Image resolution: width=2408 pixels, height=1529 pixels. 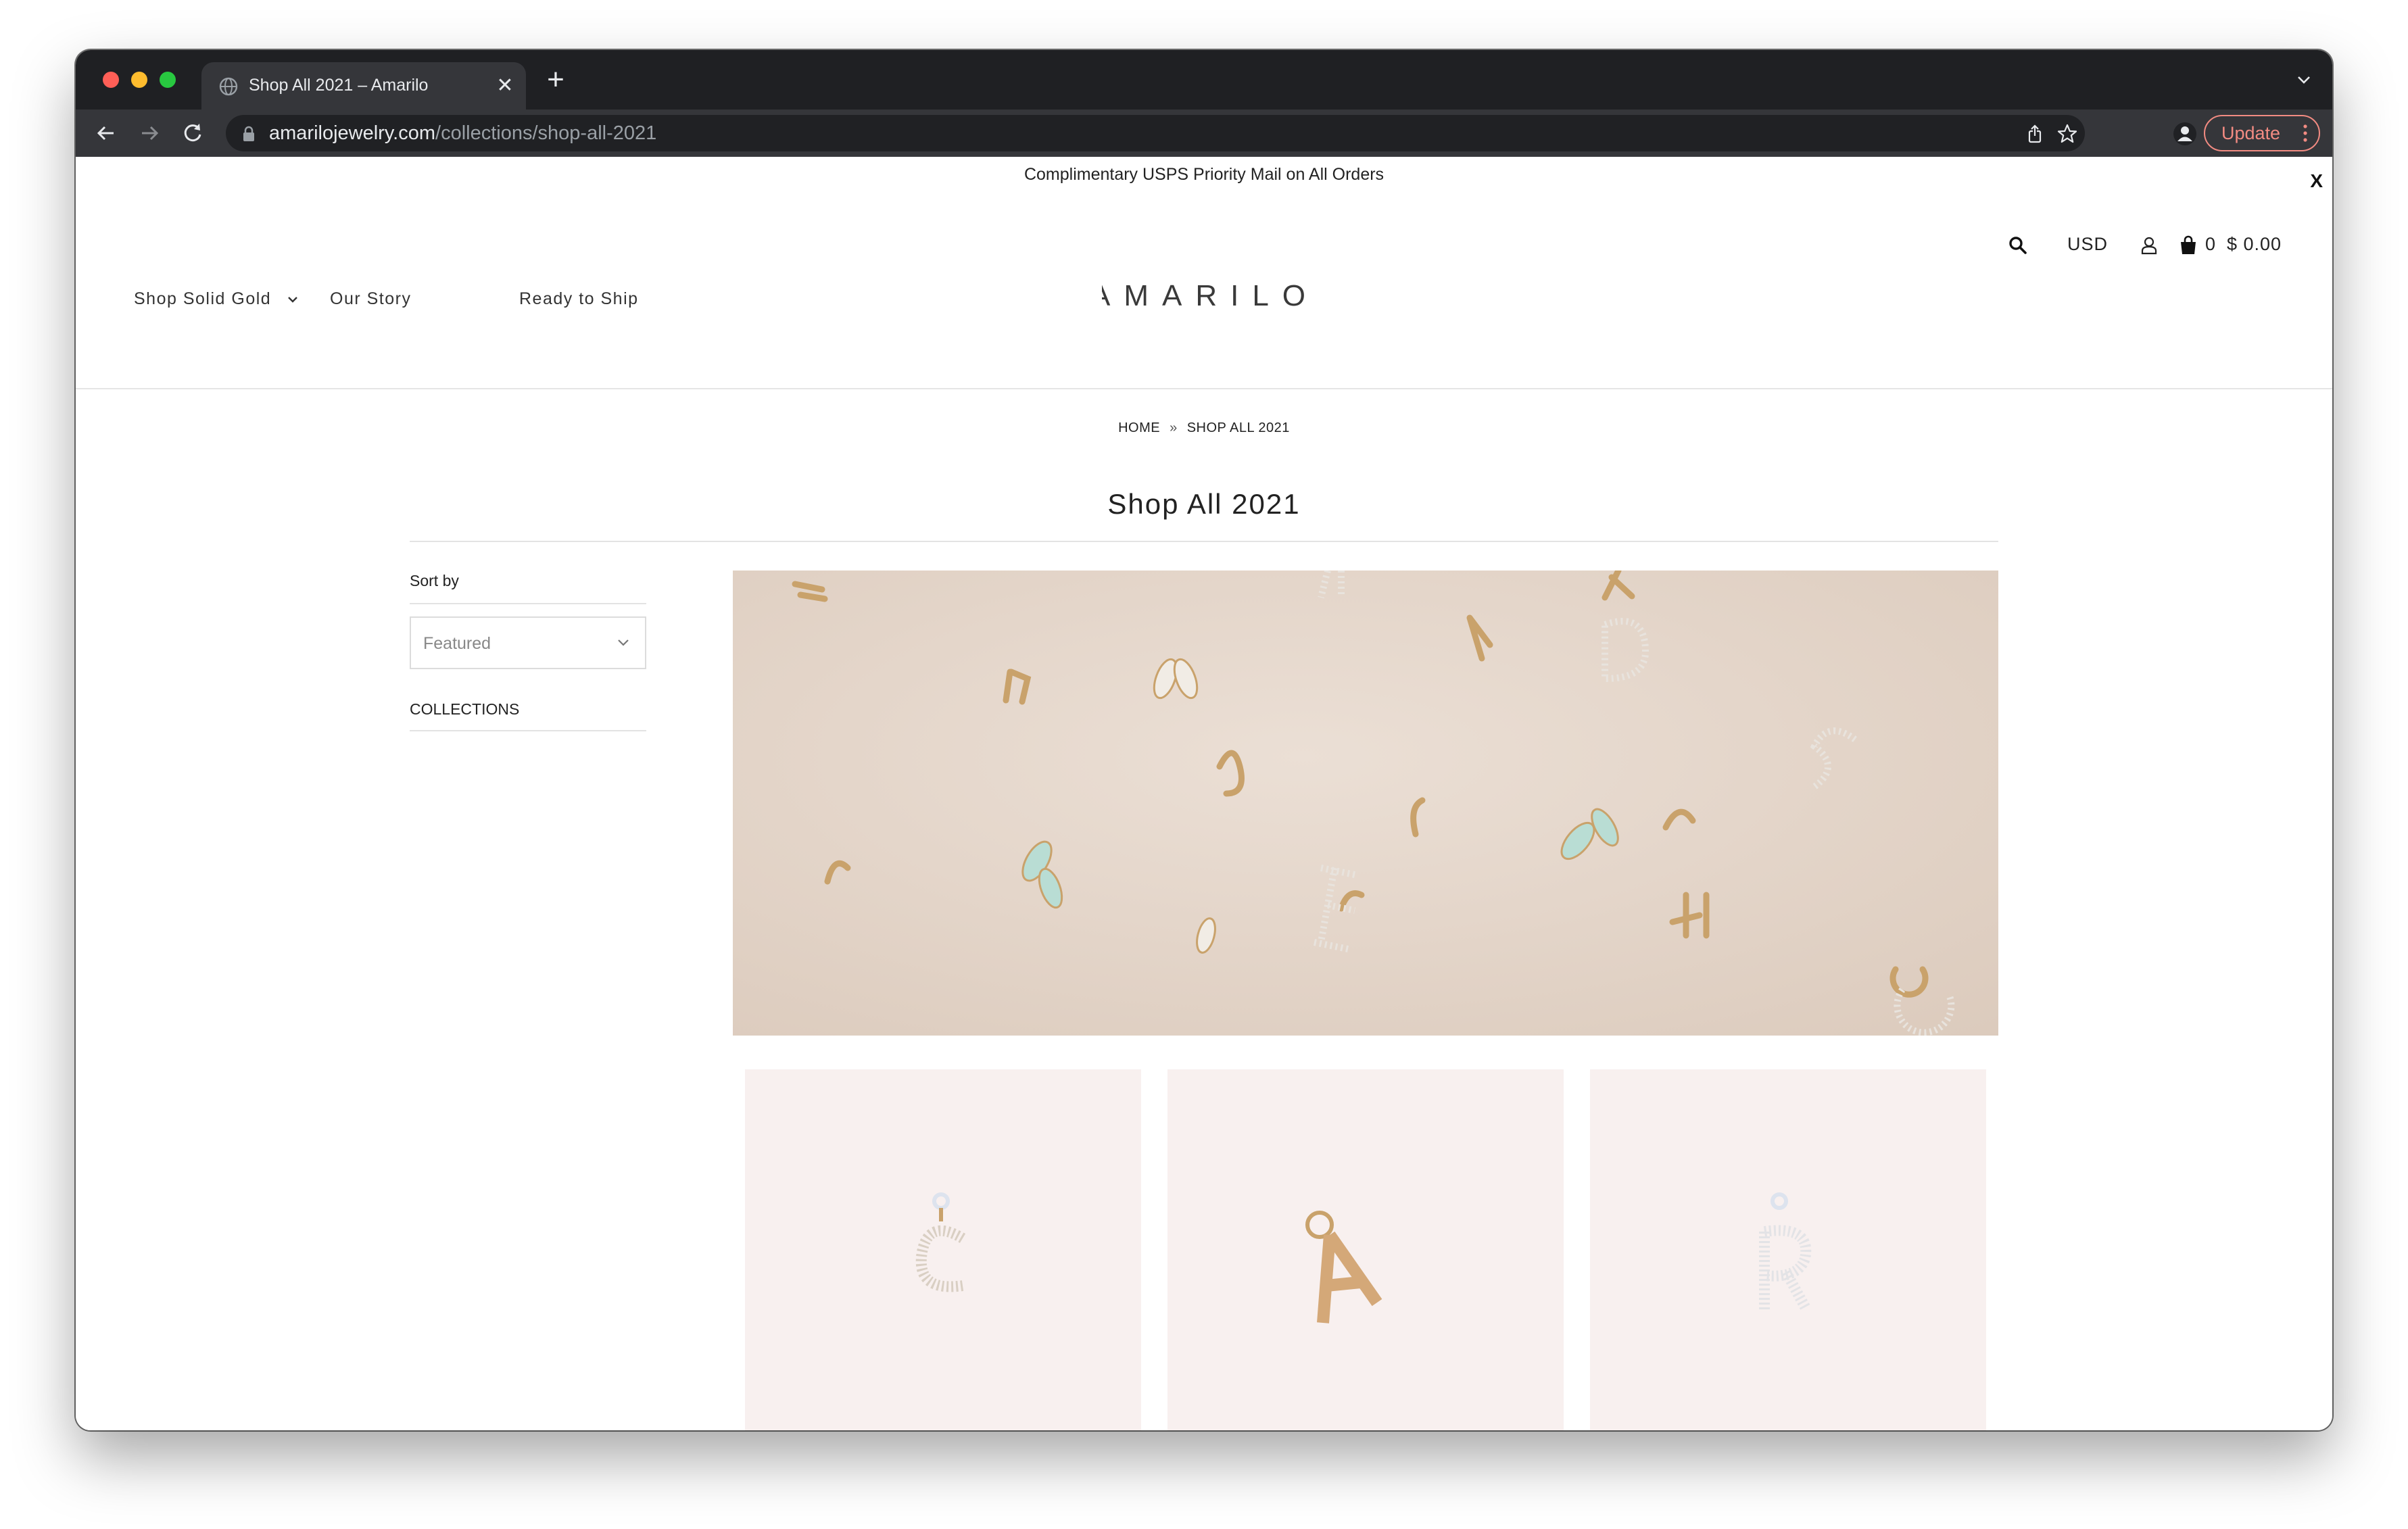 I want to click on reload-icon, so click(x=192, y=133).